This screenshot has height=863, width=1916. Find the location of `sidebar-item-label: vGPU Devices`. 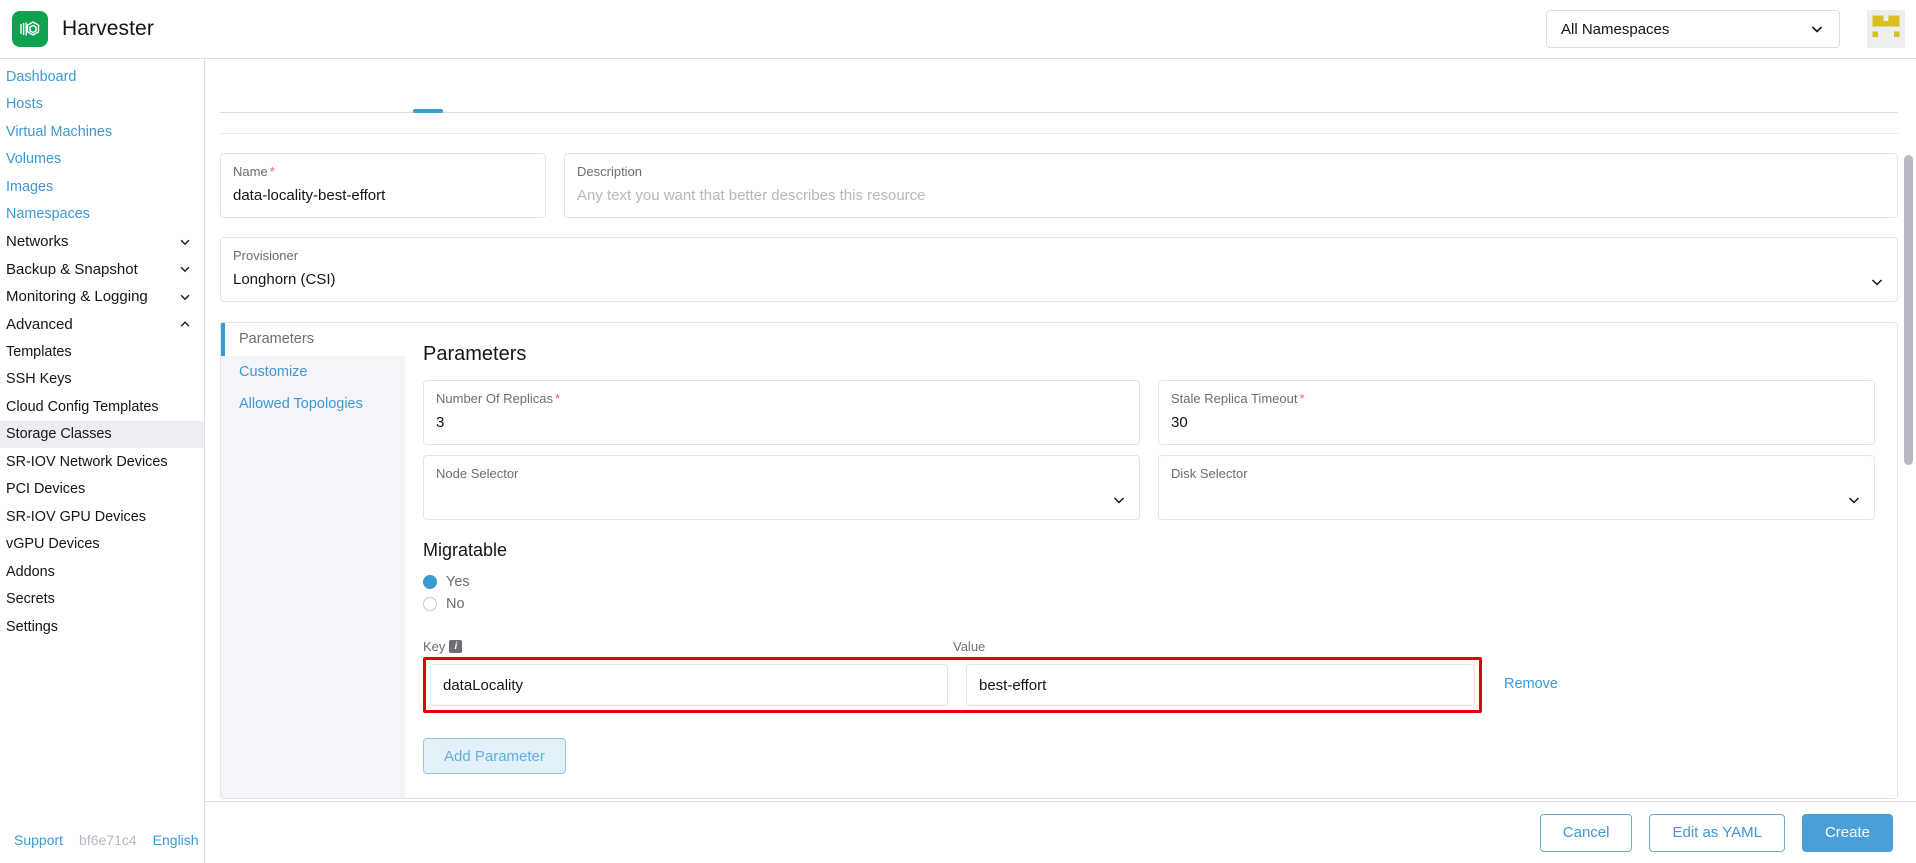

sidebar-item-label: vGPU Devices is located at coordinates (53, 544).